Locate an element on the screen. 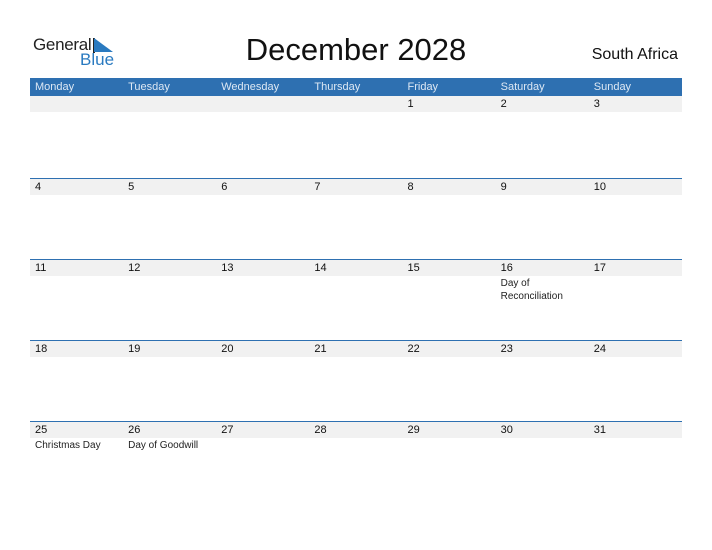 The height and width of the screenshot is (550, 712). date-strip: 11 12 13 14 15 16 17 is located at coordinates (356, 268).